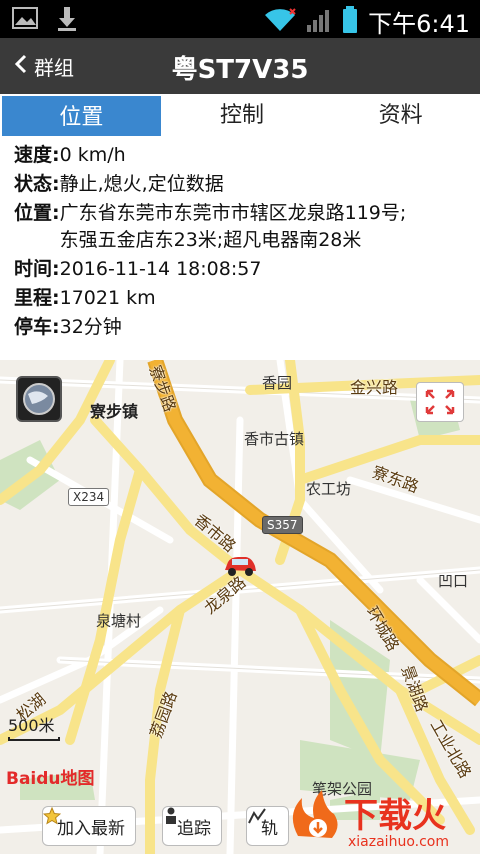 This screenshot has height=854, width=480. Describe the element at coordinates (267, 826) in the screenshot. I see `trajectory-button: 轨` at that location.